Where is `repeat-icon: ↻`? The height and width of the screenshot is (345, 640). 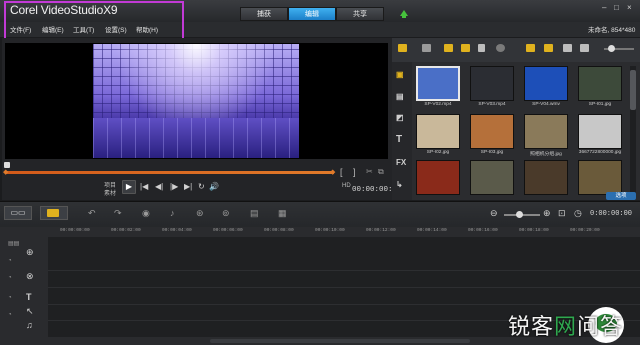 repeat-icon: ↻ is located at coordinates (201, 186).